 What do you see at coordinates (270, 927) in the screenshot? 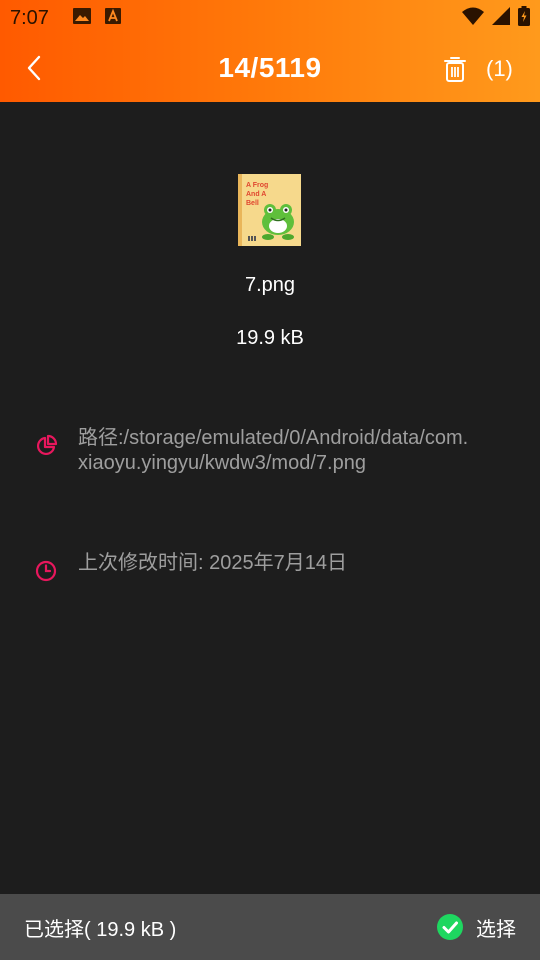
I see `bottom-bar: 已选择( 19.9 kB ) 选择` at bounding box center [270, 927].